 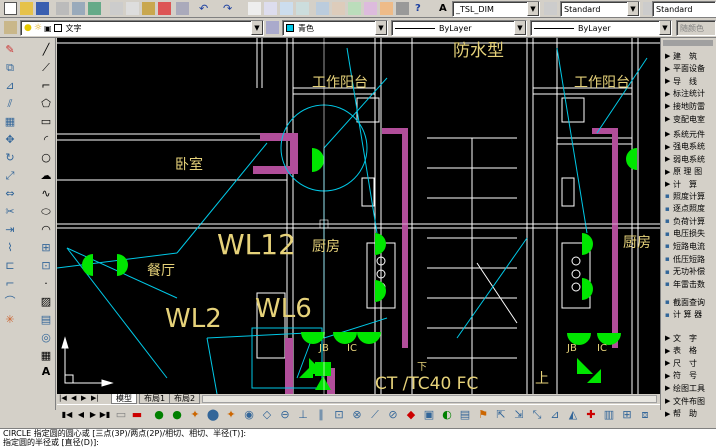 What do you see at coordinates (447, 415) in the screenshot?
I see `tool-c-icon: ◐` at bounding box center [447, 415].